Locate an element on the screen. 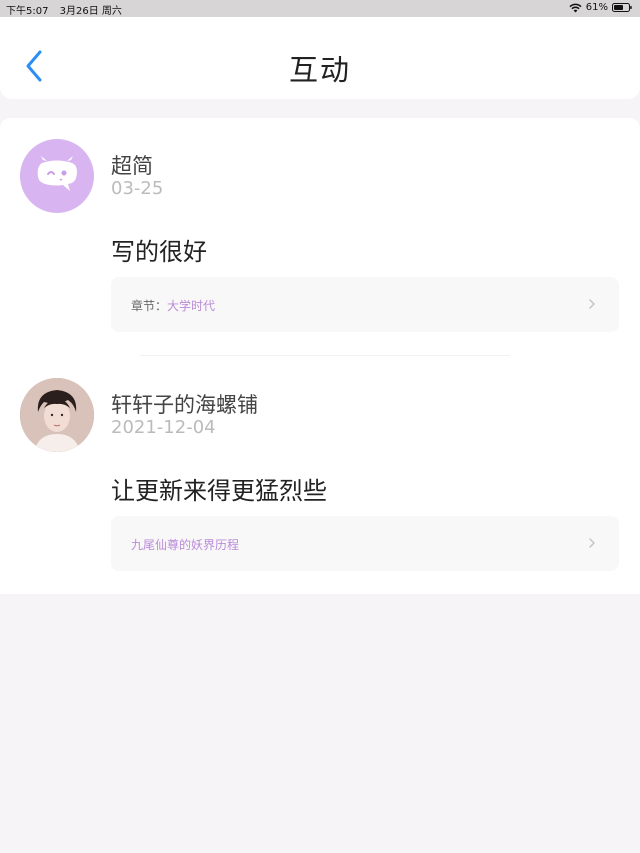  chat-bubble-icon is located at coordinates (57, 173).